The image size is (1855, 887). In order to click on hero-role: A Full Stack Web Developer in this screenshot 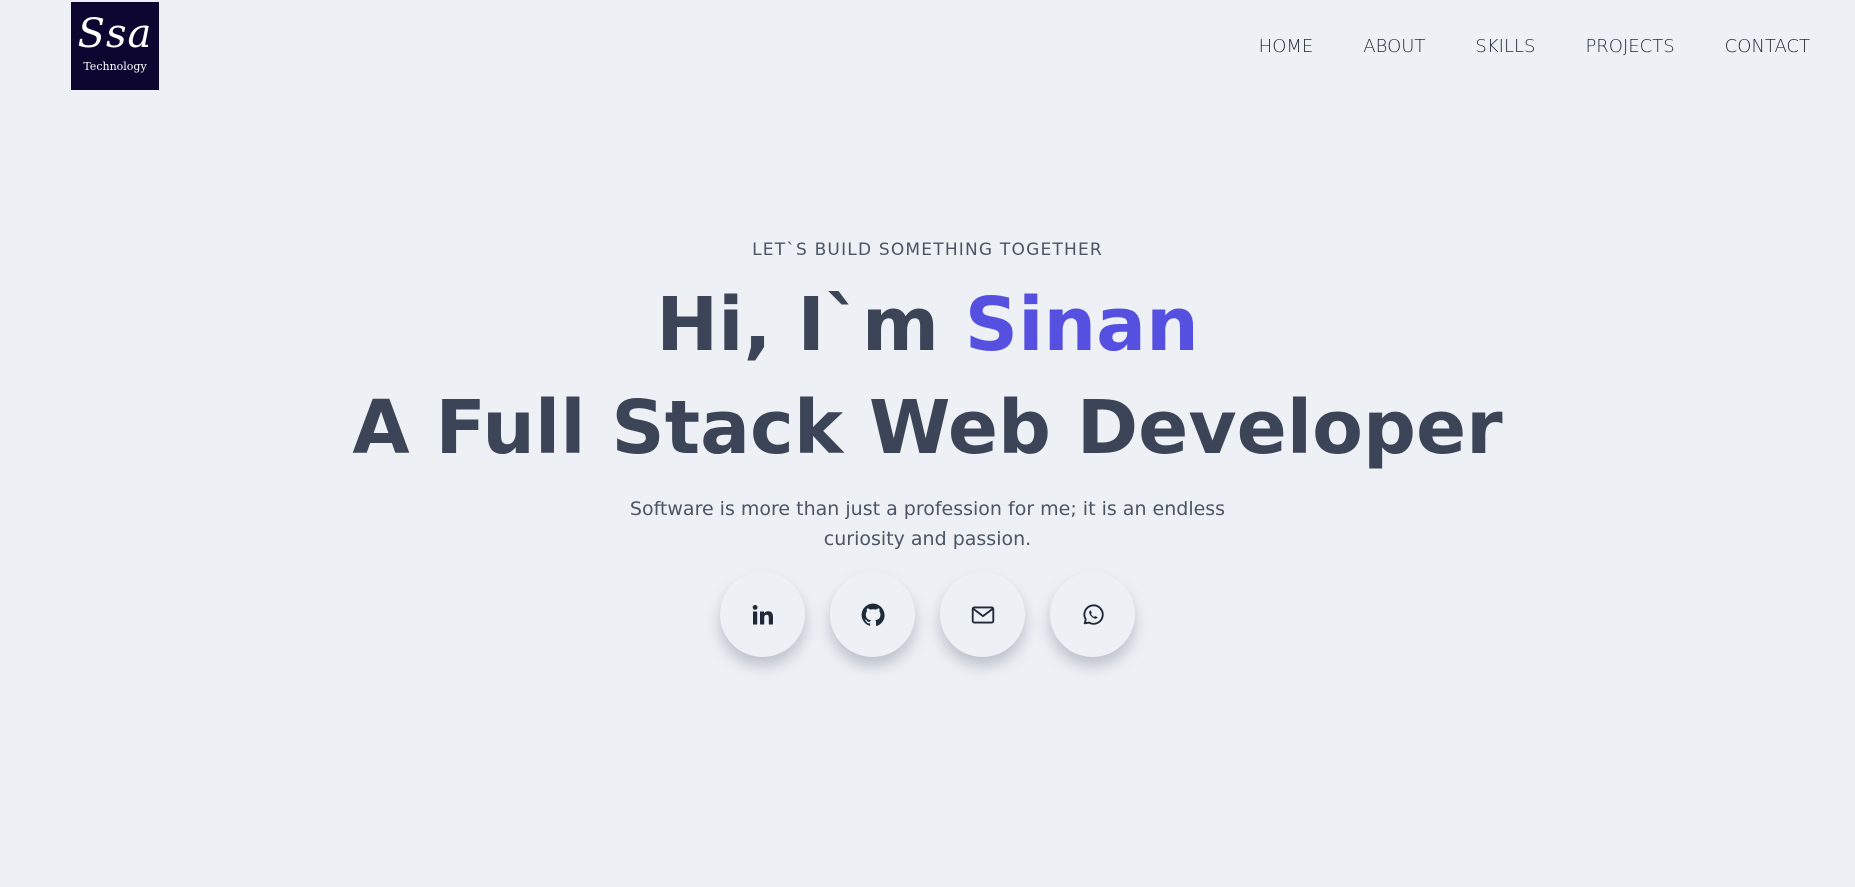, I will do `click(927, 428)`.